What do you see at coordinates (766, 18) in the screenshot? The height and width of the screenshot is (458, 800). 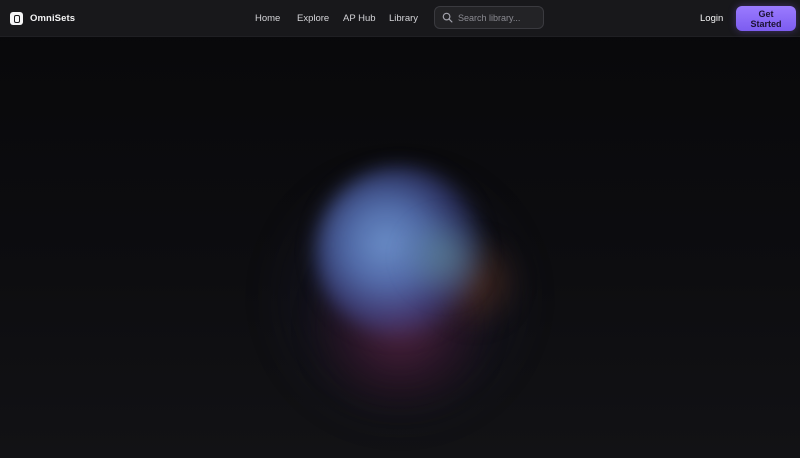 I see `get-started-button: Get Started` at bounding box center [766, 18].